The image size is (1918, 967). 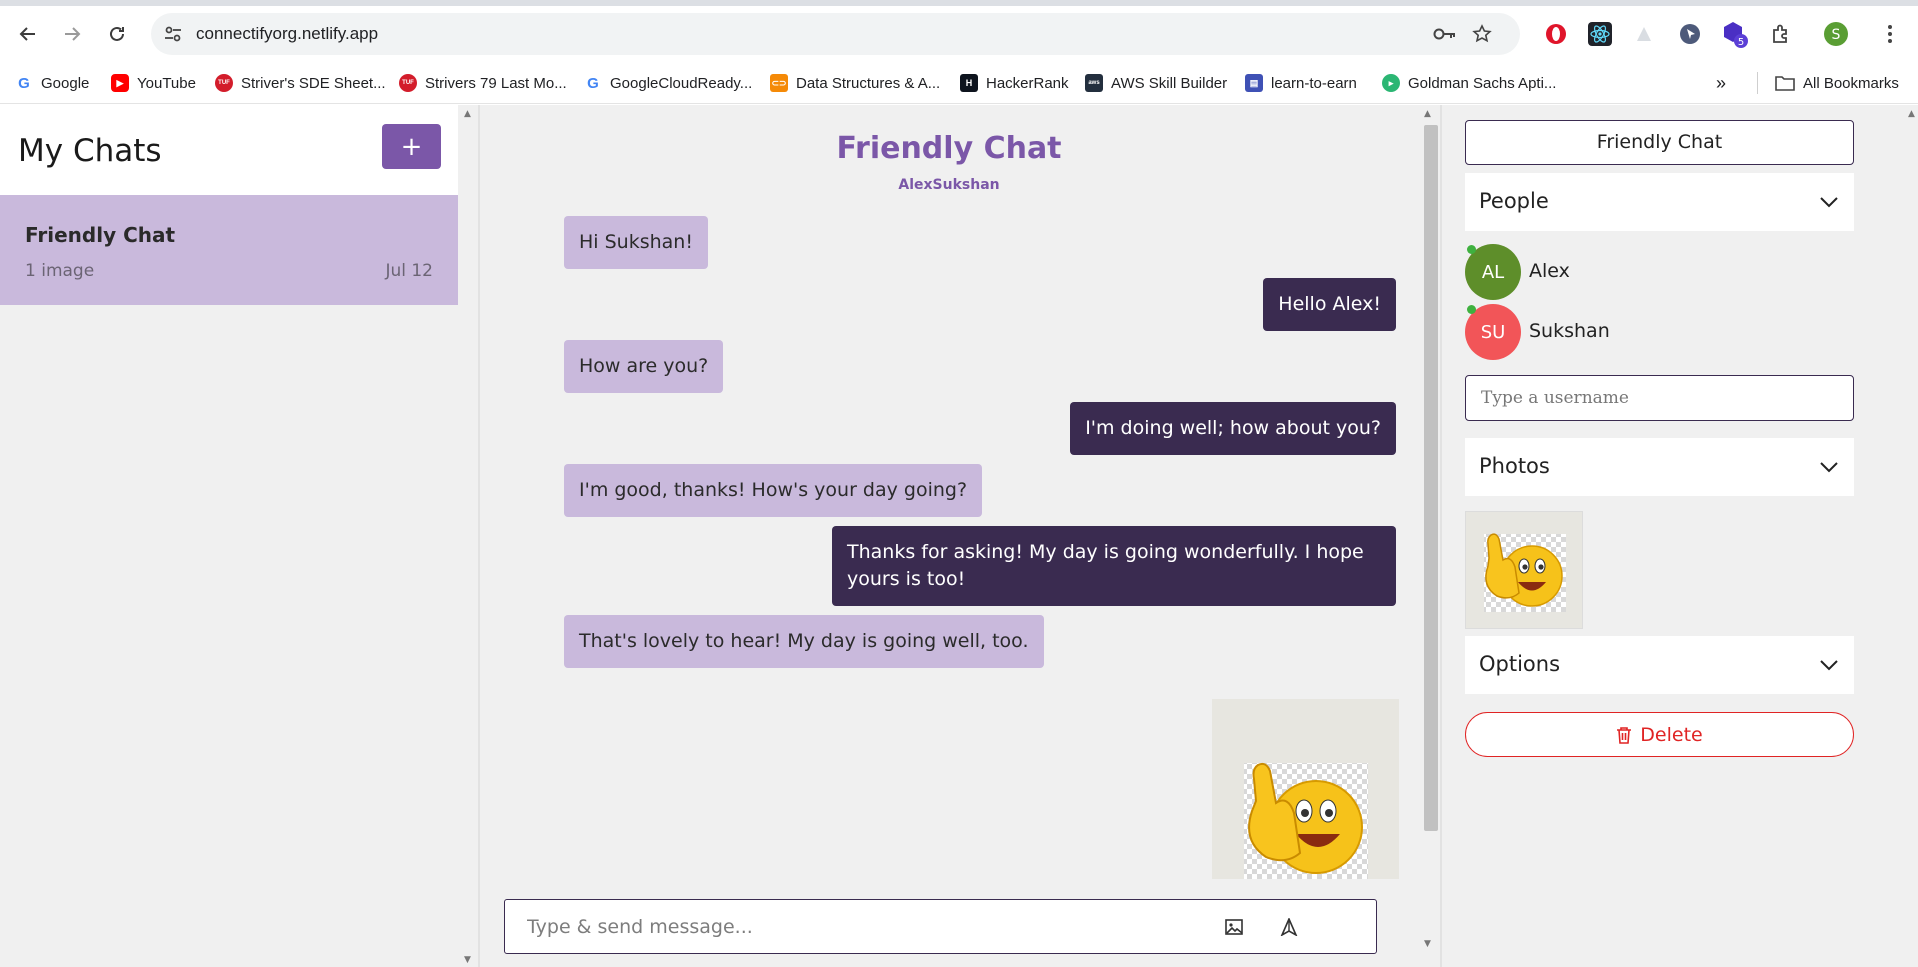 What do you see at coordinates (1735, 34) in the screenshot?
I see `hexagon-extension-icon: 5` at bounding box center [1735, 34].